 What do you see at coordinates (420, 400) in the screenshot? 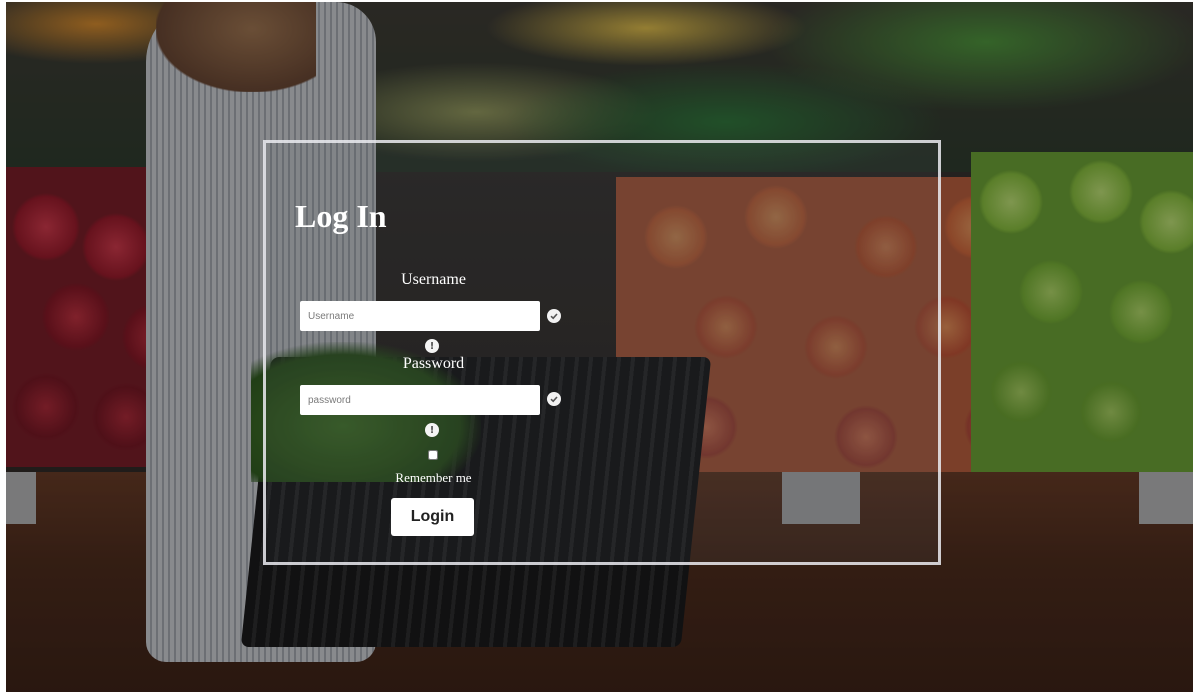
I see `password-input` at bounding box center [420, 400].